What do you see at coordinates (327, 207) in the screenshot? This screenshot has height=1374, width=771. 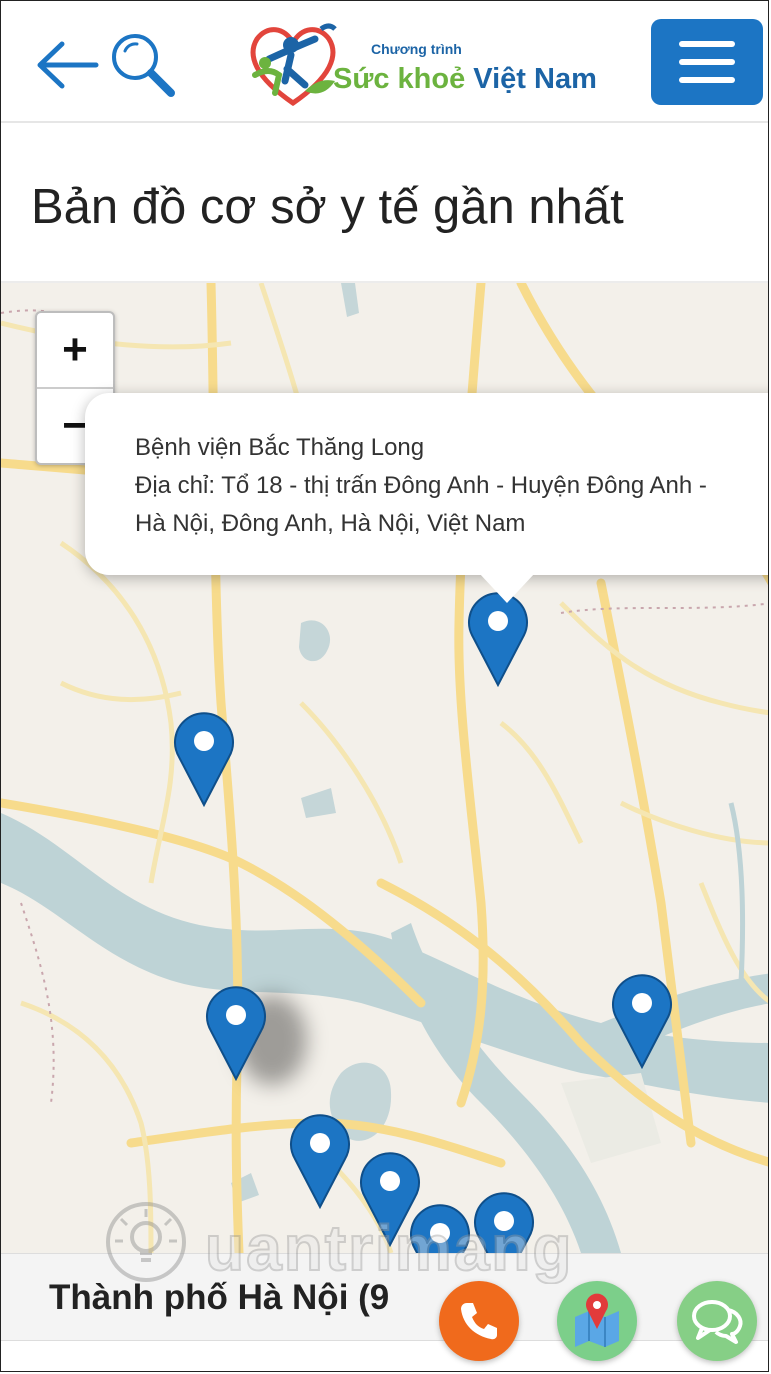 I see `page-title: Bản đồ cơ sở y tế gần nhất` at bounding box center [327, 207].